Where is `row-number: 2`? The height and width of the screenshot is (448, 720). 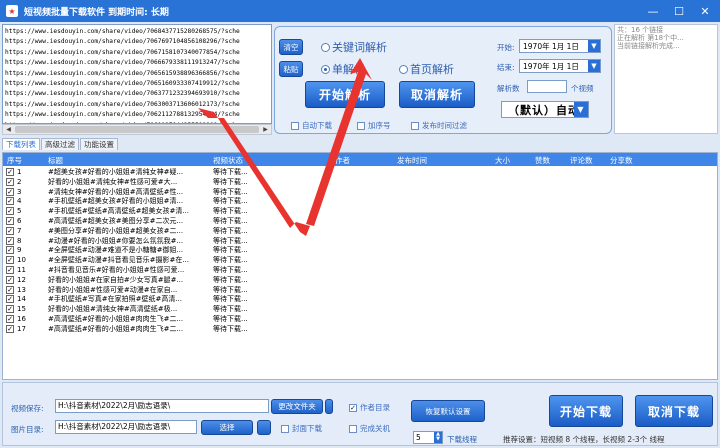 row-number: 2 is located at coordinates (19, 181).